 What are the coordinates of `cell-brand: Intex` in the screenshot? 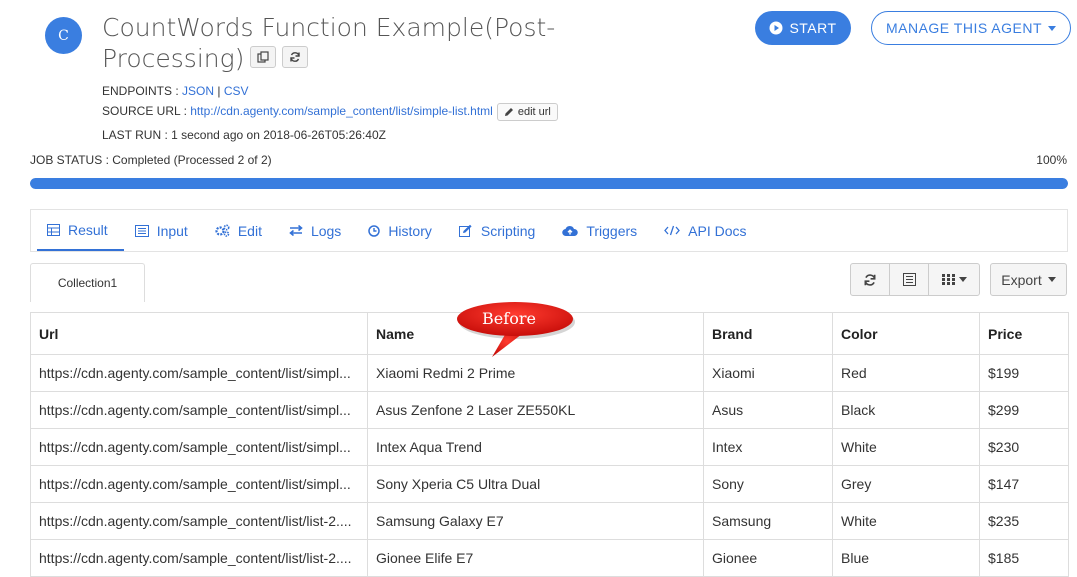 It's located at (768, 447).